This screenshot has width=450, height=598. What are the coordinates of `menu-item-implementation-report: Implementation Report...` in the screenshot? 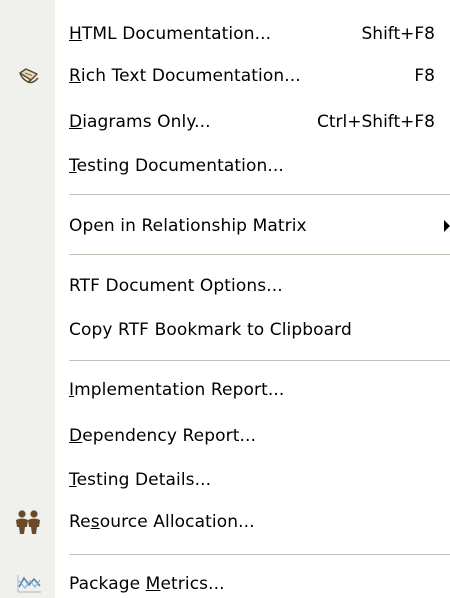 It's located at (225, 390).